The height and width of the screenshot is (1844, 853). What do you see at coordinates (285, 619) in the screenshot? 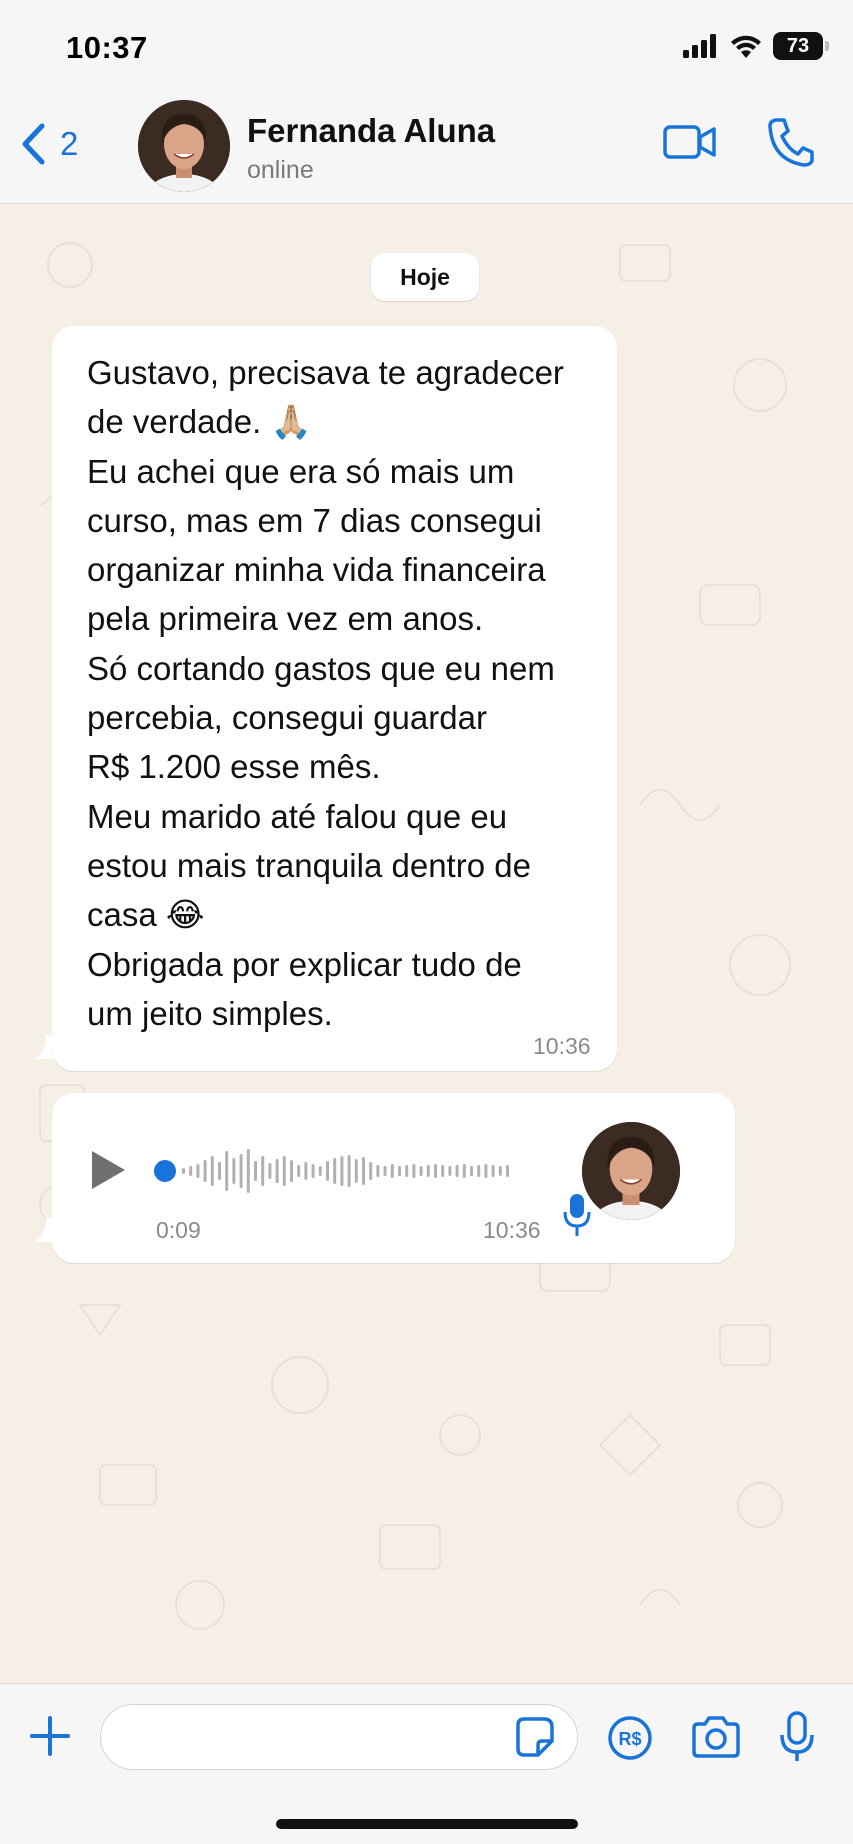
I see `message-line: pela primeira vez em anos.` at bounding box center [285, 619].